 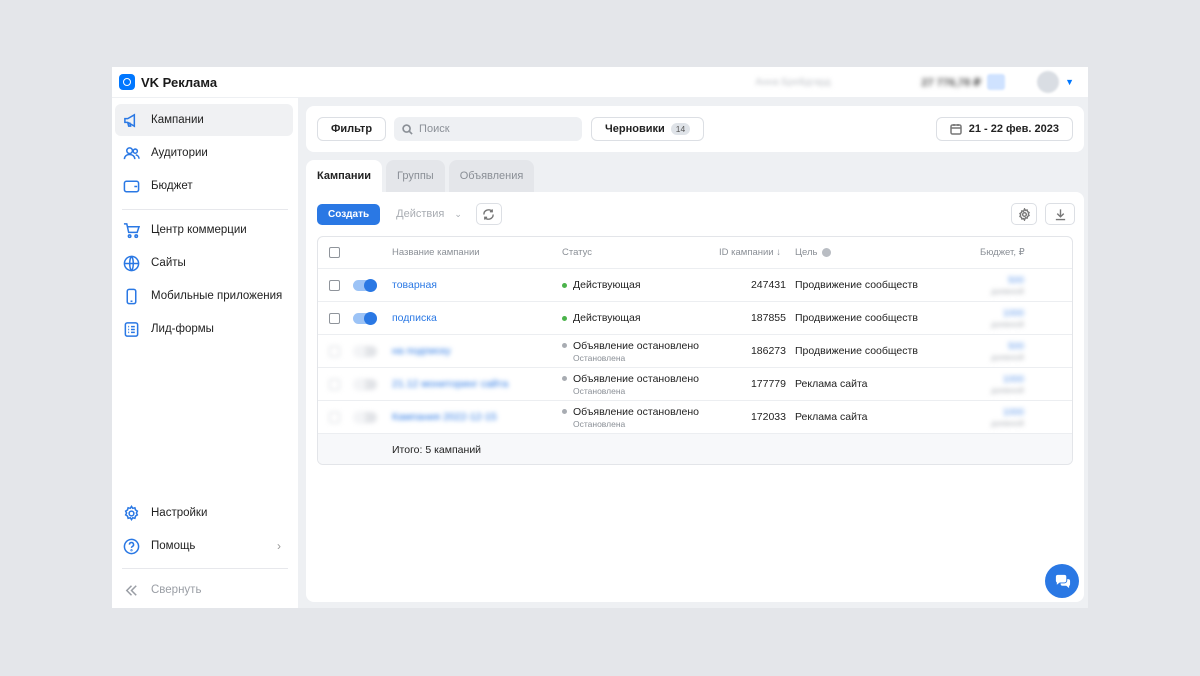 I want to click on download-icon, so click(x=1060, y=214).